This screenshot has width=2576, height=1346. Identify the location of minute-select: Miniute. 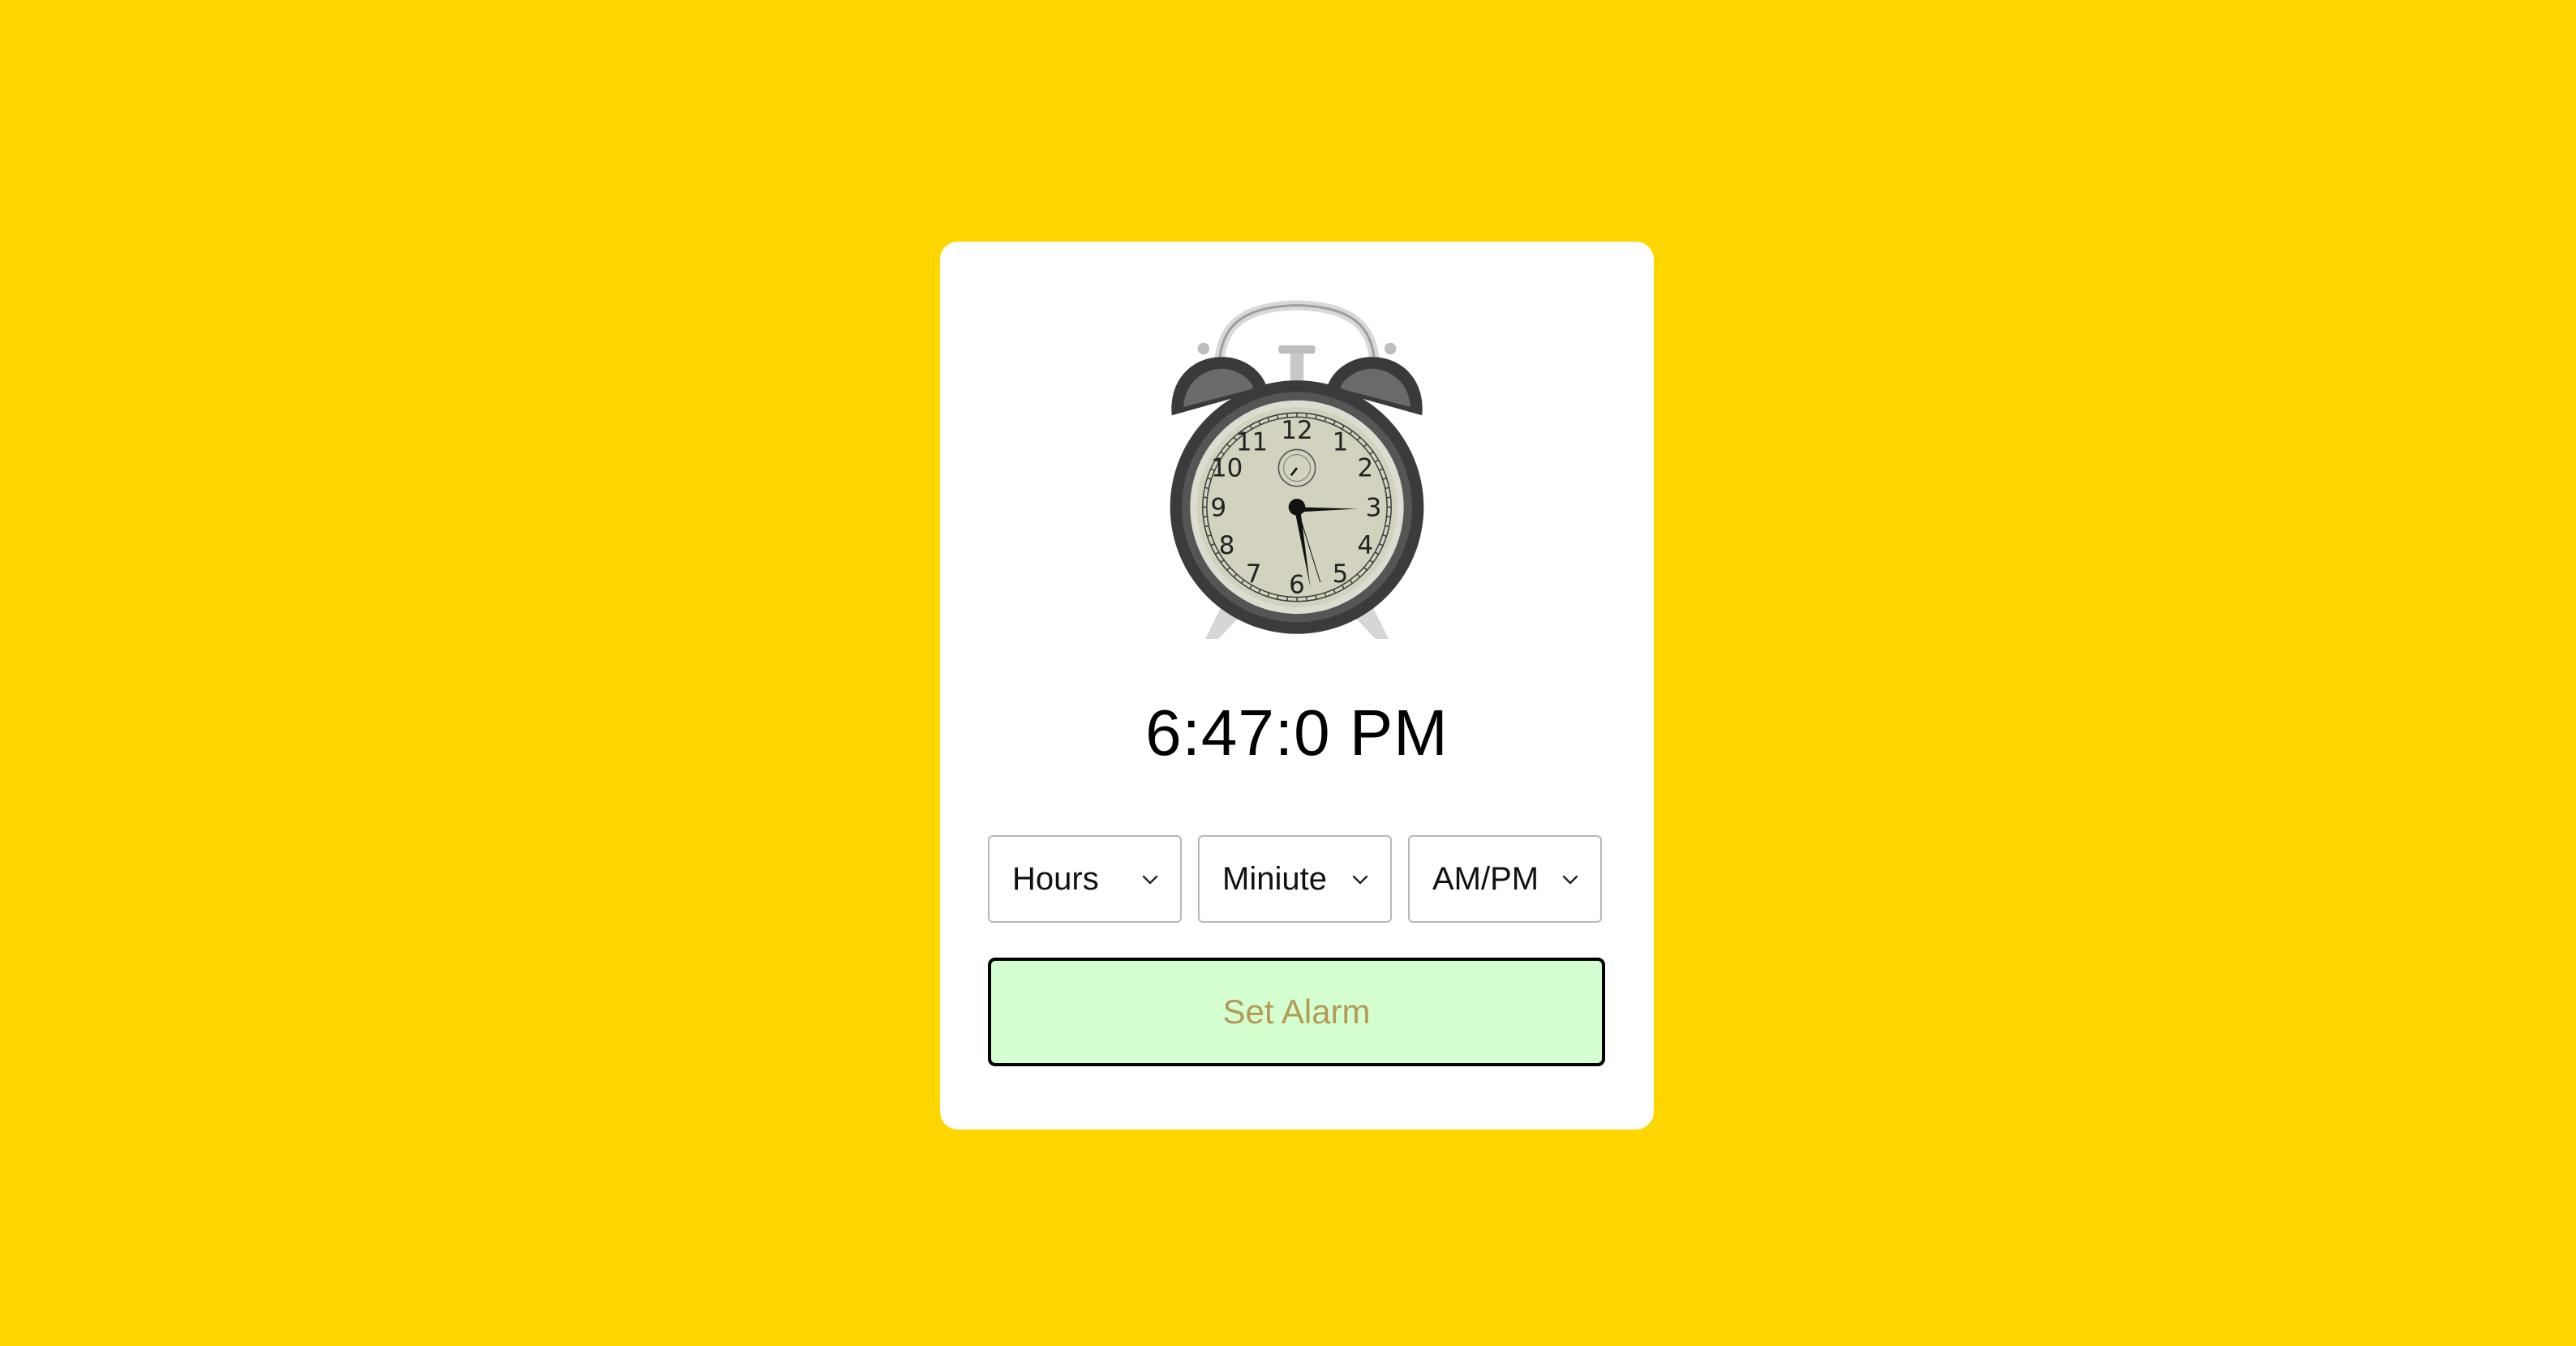
(1295, 879).